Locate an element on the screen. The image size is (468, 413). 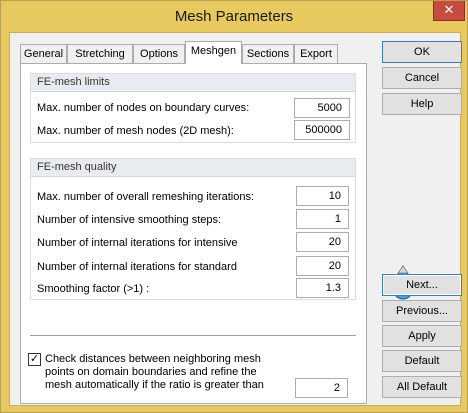
tab-meshgen: Meshgen is located at coordinates (213, 52).